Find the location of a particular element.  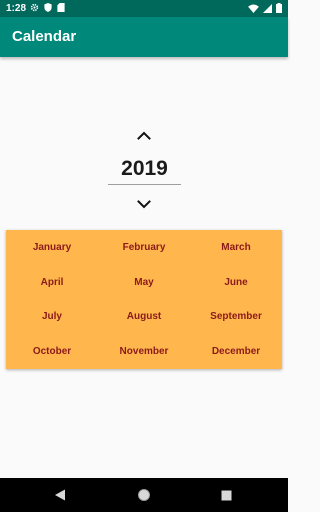

back-button is located at coordinates (60, 495).